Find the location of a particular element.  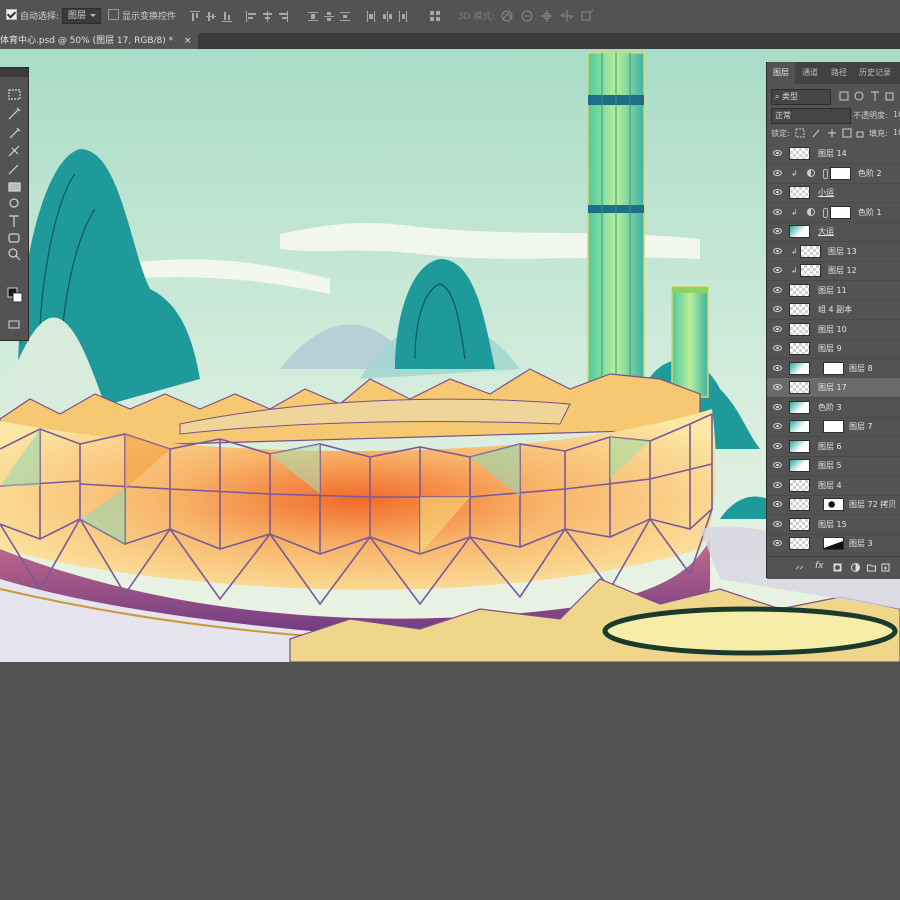

new-group-icon is located at coordinates (871, 567).